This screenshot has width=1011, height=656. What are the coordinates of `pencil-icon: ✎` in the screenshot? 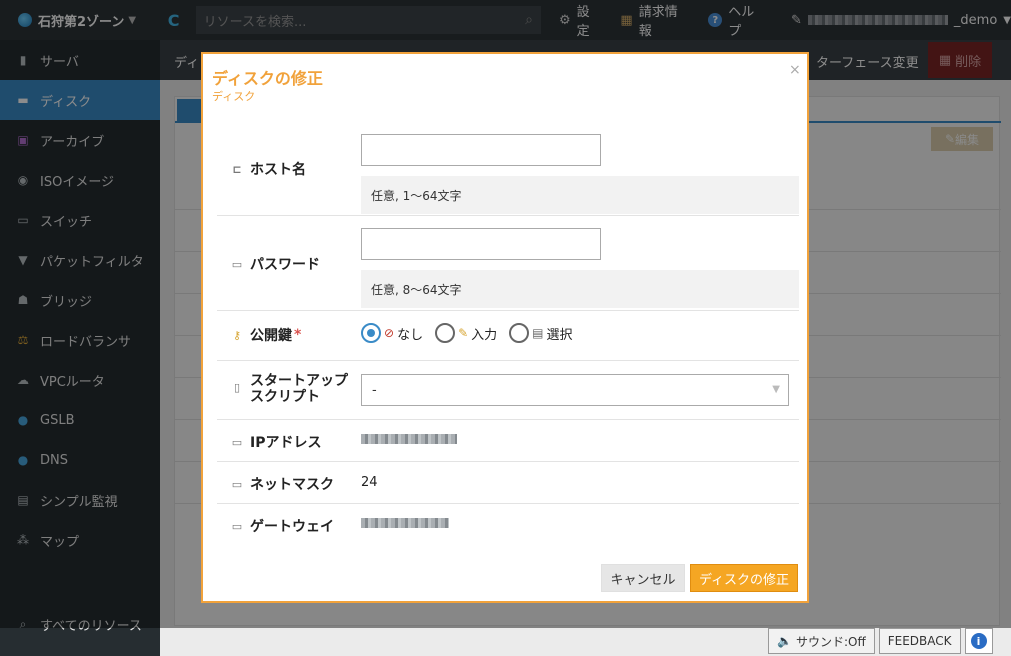 It's located at (463, 333).